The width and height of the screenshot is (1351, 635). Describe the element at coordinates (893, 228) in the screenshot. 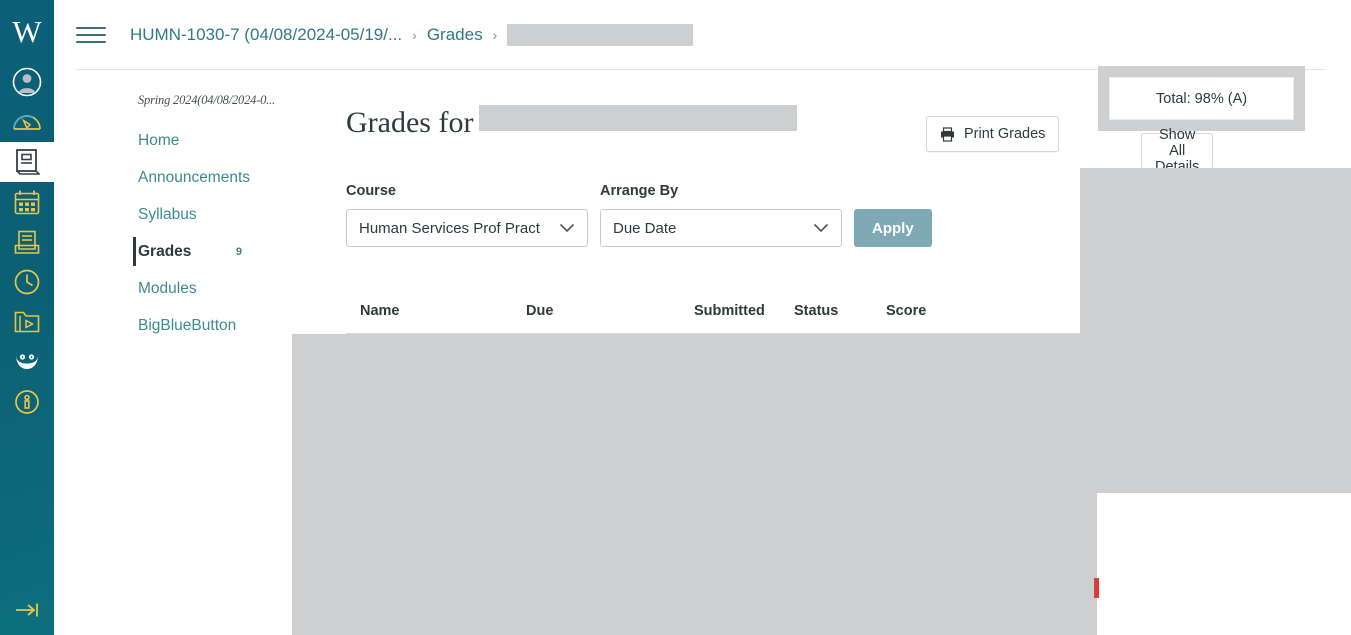

I see `apply-button: Apply` at that location.